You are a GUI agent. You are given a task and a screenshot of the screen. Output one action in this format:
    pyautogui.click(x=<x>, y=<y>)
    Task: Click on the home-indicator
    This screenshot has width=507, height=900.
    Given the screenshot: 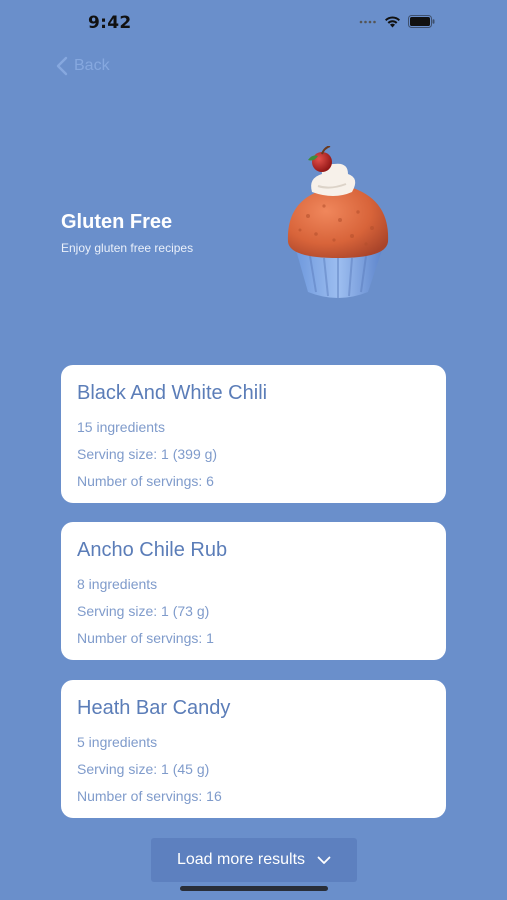 What is the action you would take?
    pyautogui.click(x=254, y=888)
    